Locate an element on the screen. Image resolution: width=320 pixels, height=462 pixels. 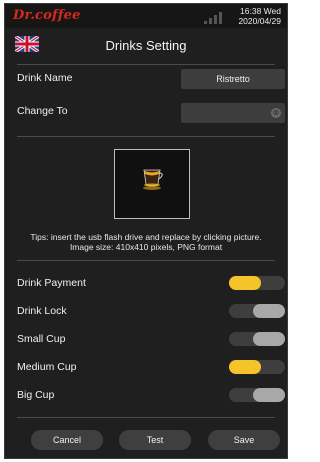
medium-cup-toggle is located at coordinates (257, 367).